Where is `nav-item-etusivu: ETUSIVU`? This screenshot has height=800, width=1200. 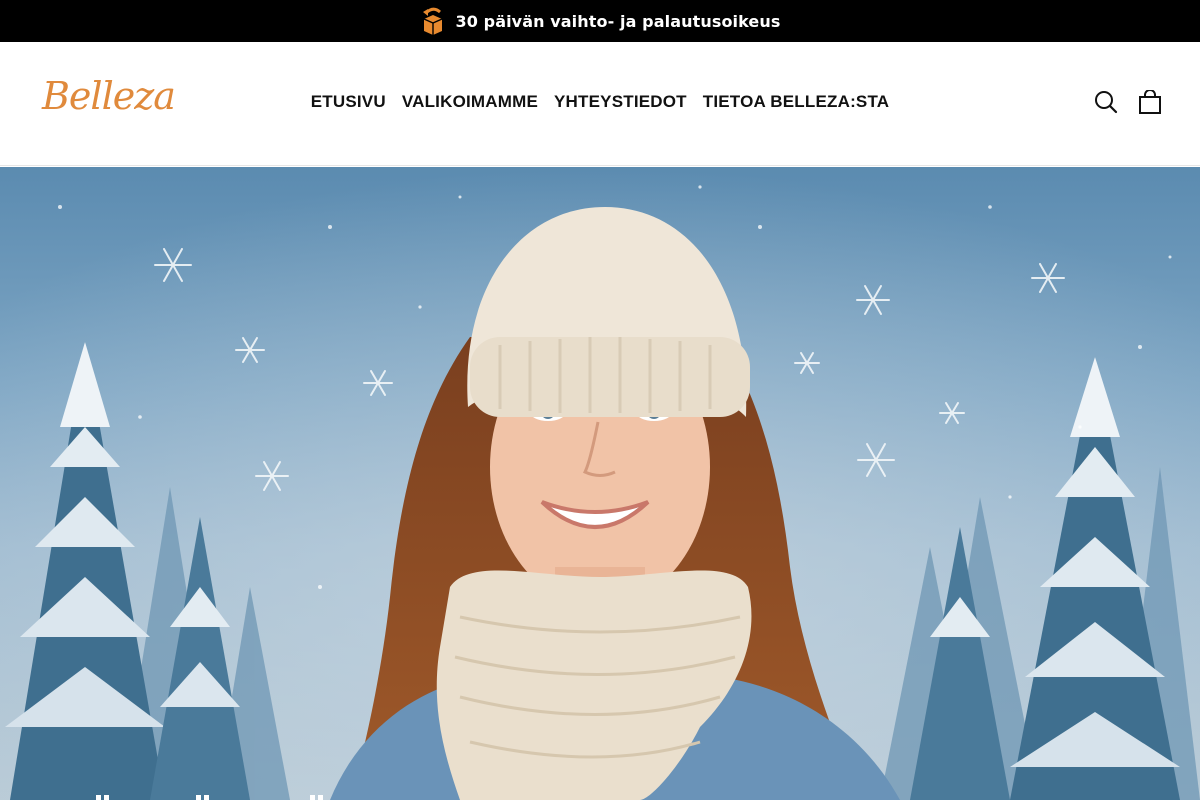
nav-item-etusivu: ETUSIVU is located at coordinates (348, 102).